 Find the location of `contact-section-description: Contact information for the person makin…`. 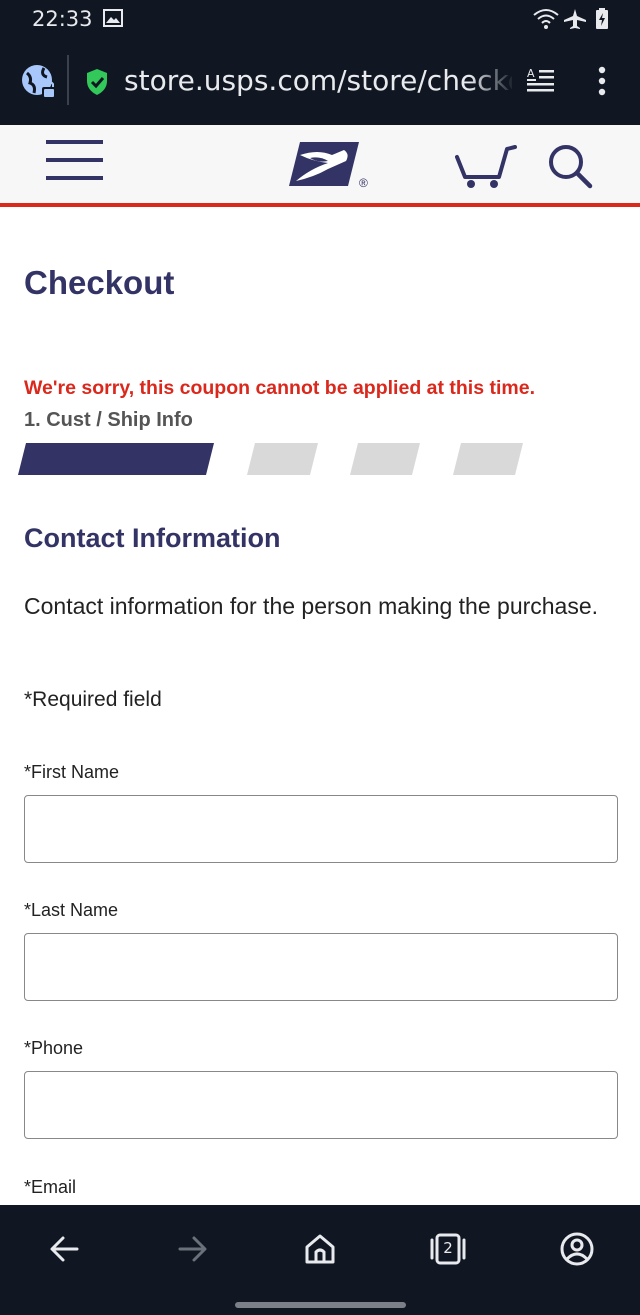

contact-section-description: Contact information for the person makin… is located at coordinates (311, 606).